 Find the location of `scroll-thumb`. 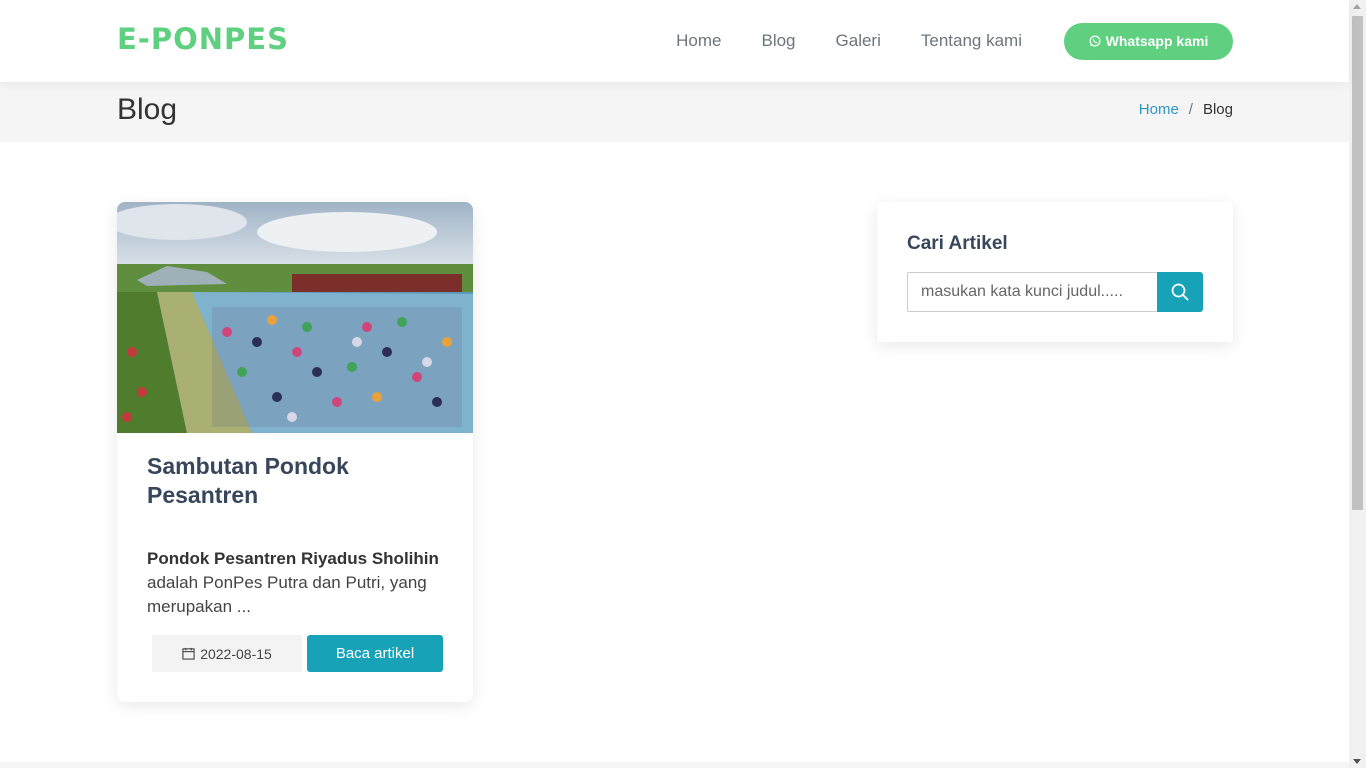

scroll-thumb is located at coordinates (1357, 263).